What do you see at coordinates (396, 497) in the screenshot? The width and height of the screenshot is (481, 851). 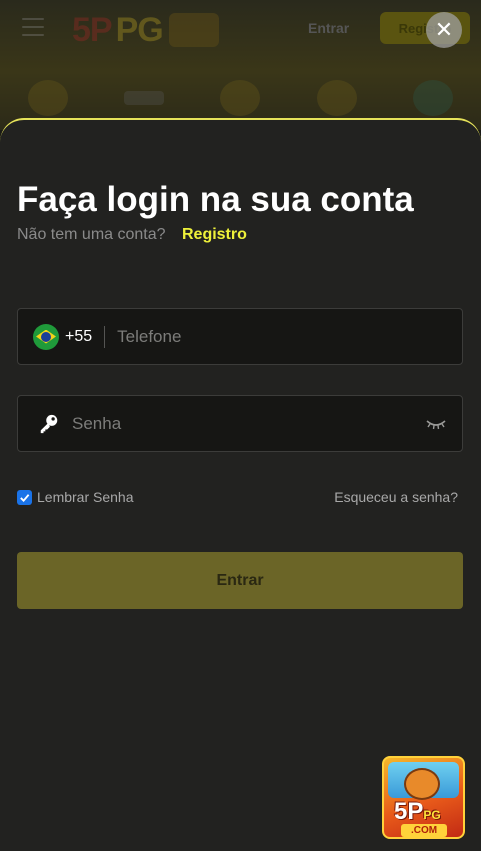 I see `forgot-password-link: Esqueceu a senha?` at bounding box center [396, 497].